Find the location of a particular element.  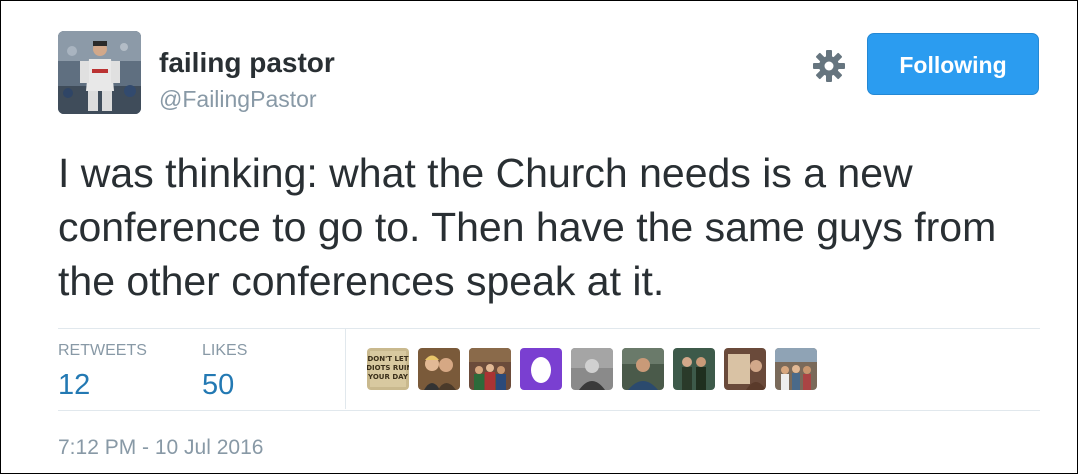

retweets-stat: RETWEETS 12 is located at coordinates (102, 372).